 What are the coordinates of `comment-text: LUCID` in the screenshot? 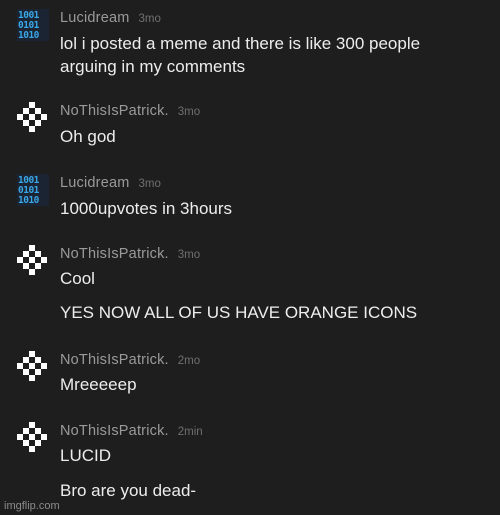 It's located at (86, 455).